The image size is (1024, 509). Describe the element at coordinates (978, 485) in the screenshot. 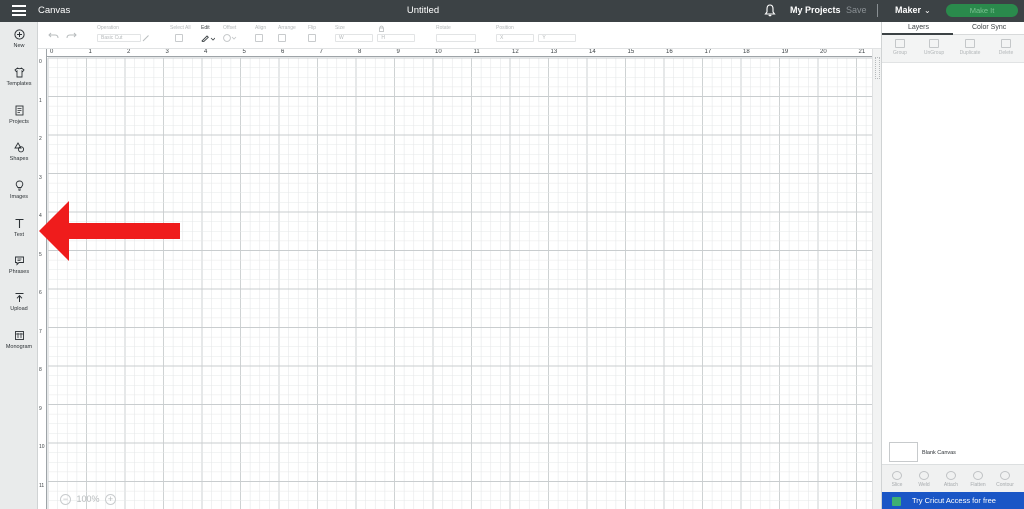

I see `flatten-label: Flatten` at that location.